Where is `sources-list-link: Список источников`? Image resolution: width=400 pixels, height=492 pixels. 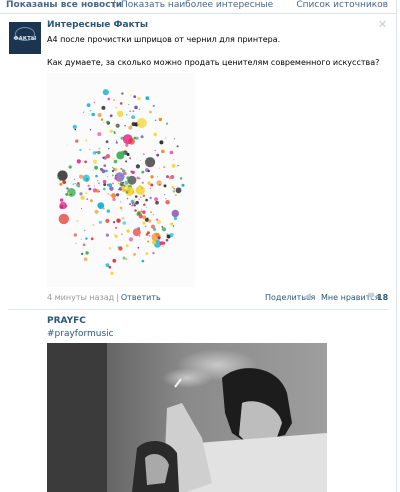 sources-list-link: Список источников is located at coordinates (342, 5).